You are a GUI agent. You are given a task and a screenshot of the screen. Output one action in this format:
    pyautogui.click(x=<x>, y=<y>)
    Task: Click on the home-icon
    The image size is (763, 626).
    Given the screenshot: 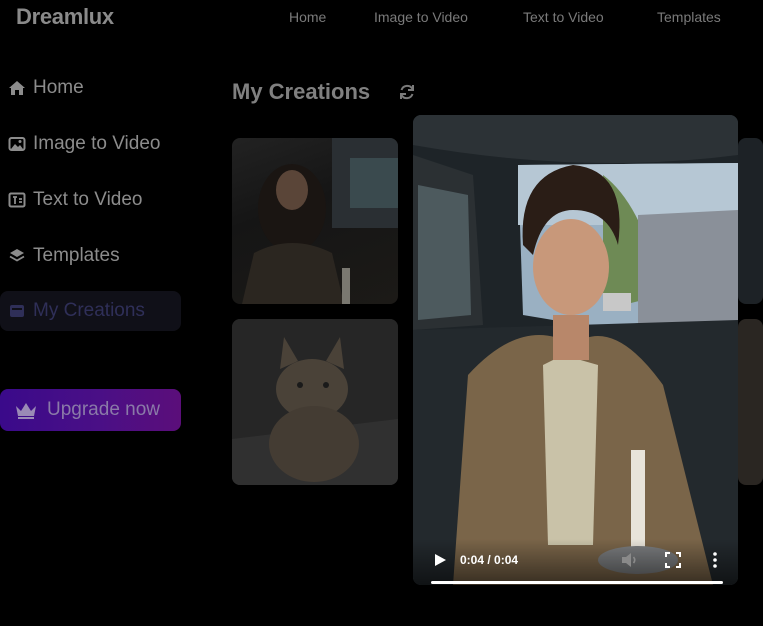 What is the action you would take?
    pyautogui.click(x=17, y=88)
    